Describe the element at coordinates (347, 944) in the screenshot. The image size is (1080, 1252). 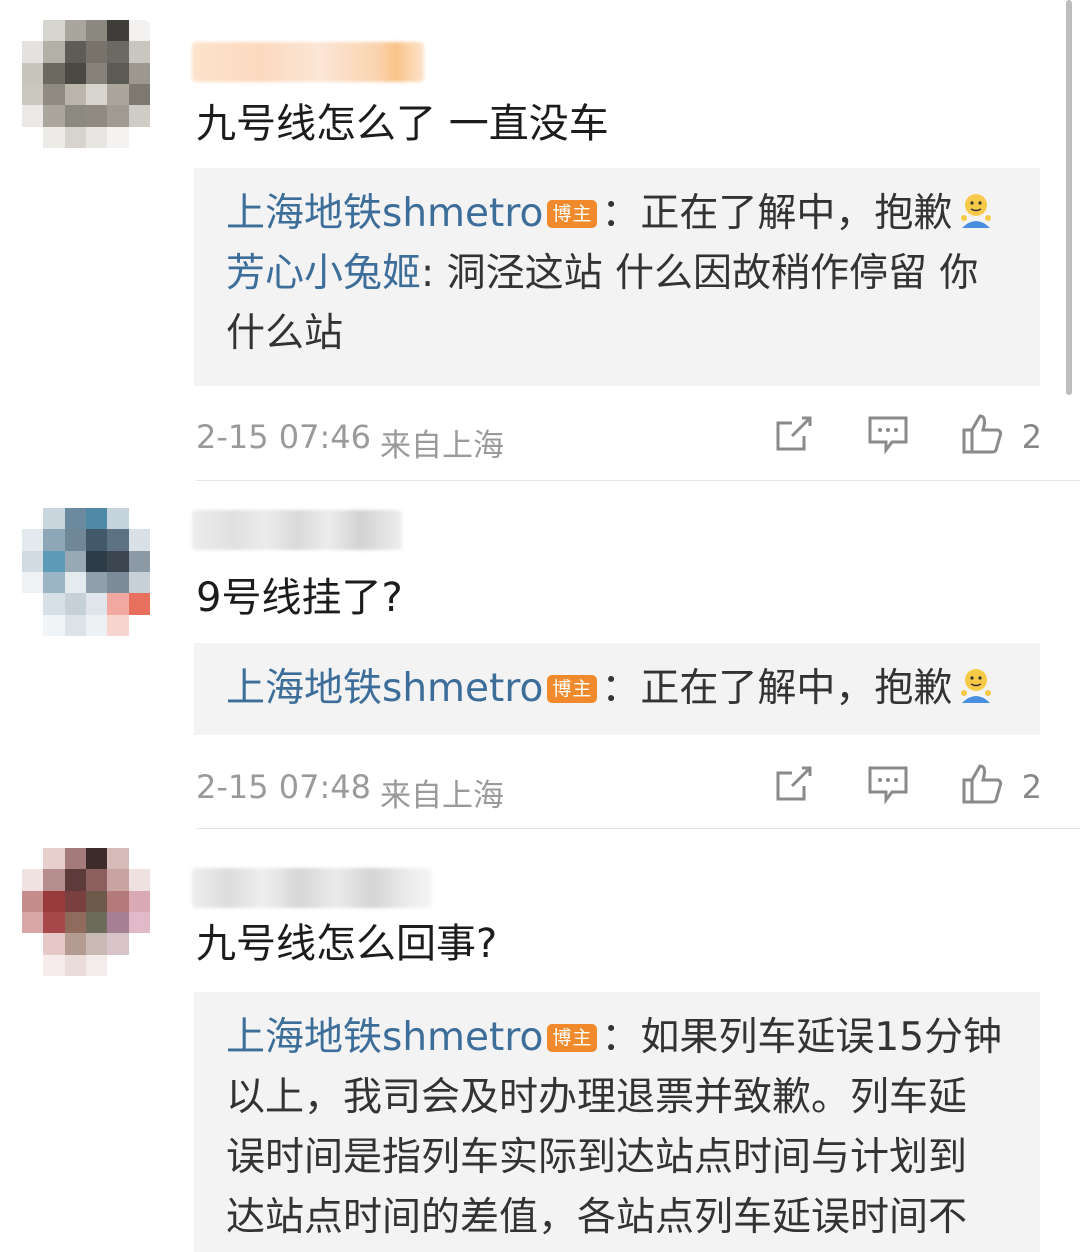
I see `comment-text: 九号线怎么回事?` at that location.